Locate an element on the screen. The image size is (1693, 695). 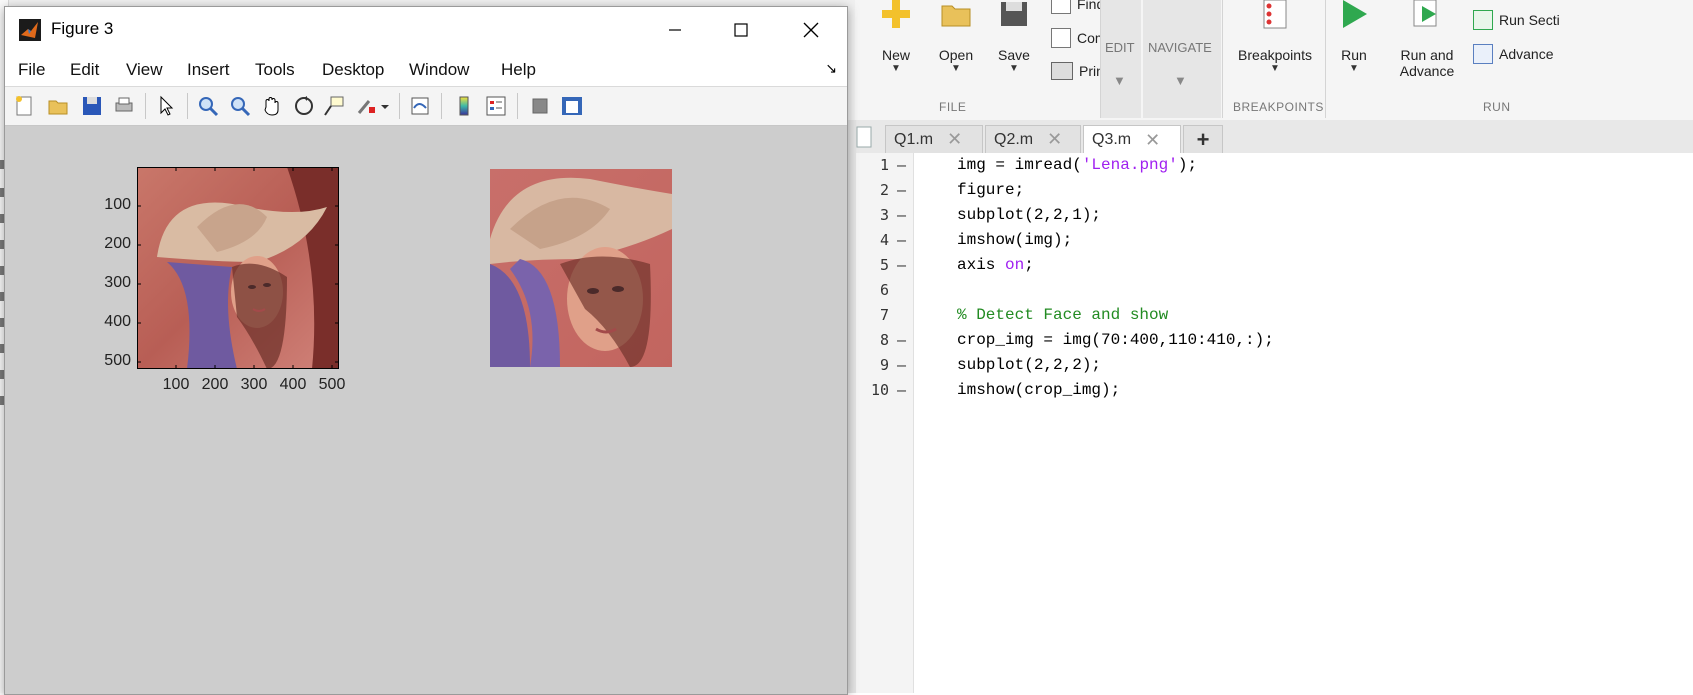
x-tick-label: 200 is located at coordinates (215, 384).